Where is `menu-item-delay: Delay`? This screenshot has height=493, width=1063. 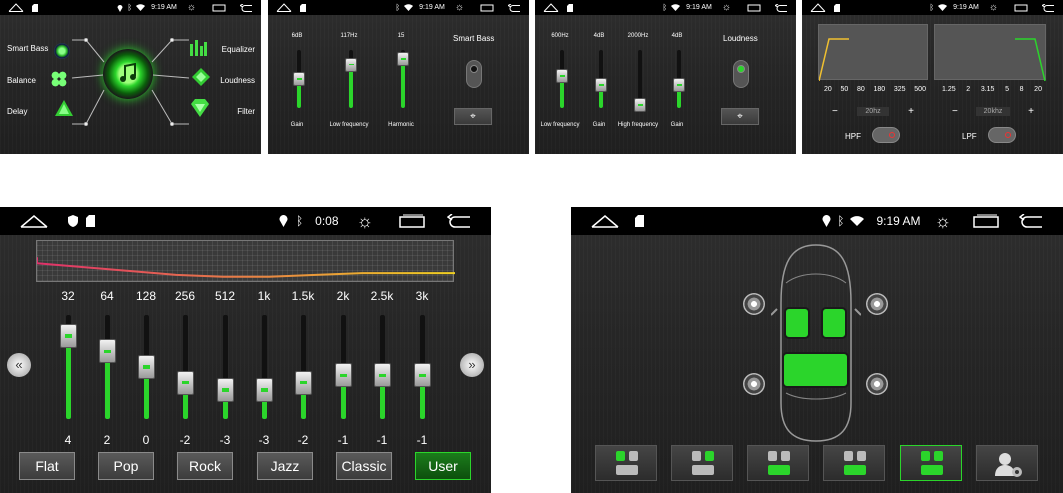 menu-item-delay: Delay is located at coordinates (17, 111).